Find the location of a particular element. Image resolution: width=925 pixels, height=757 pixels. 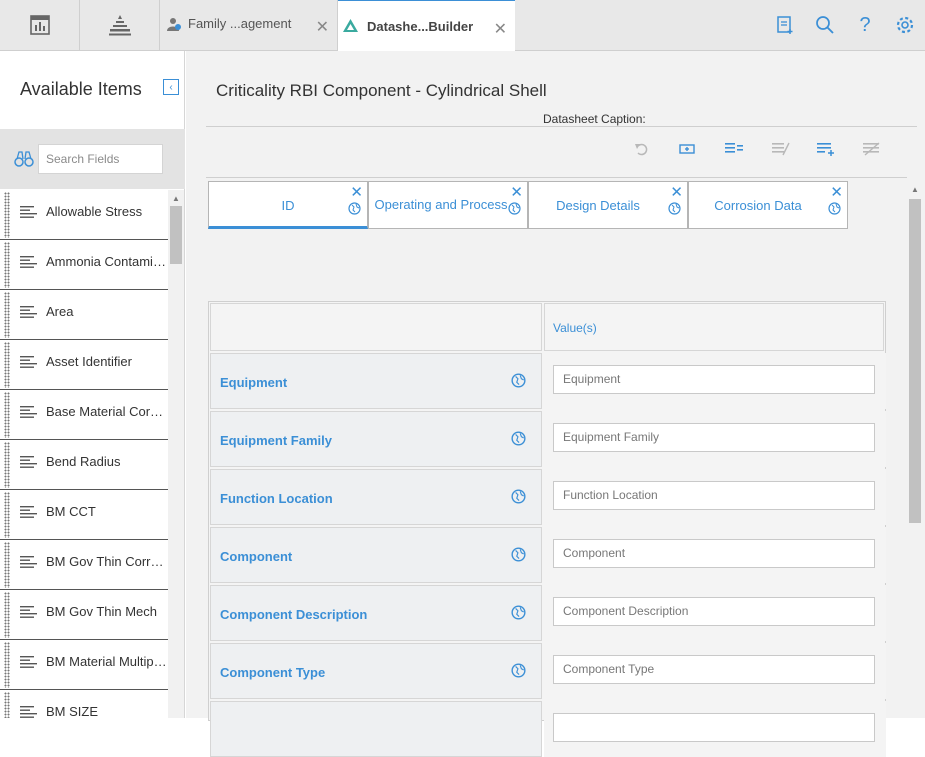

main-scrollbar: ▲ is located at coordinates (915, 451).